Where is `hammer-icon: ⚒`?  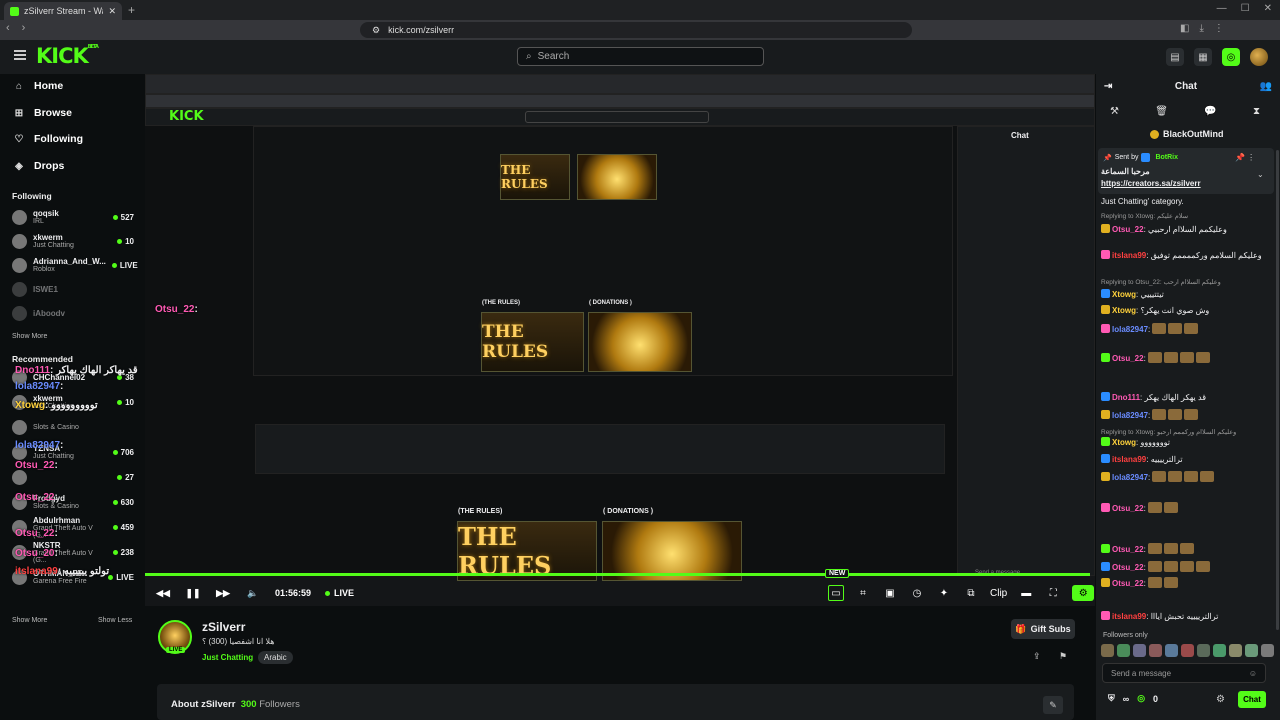 hammer-icon: ⚒ is located at coordinates (1114, 111).